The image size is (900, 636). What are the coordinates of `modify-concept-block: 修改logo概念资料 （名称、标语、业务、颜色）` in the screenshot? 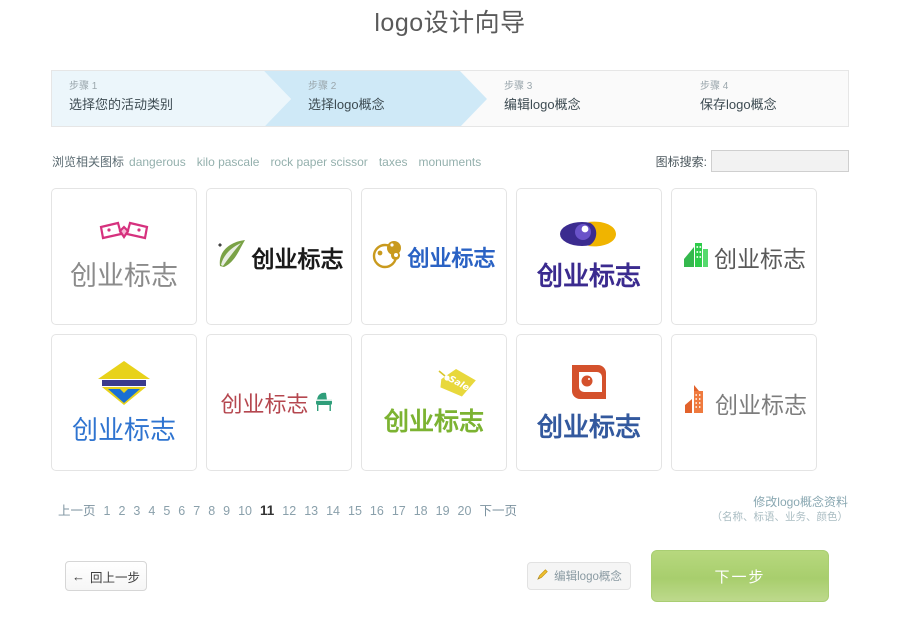 It's located at (780, 509).